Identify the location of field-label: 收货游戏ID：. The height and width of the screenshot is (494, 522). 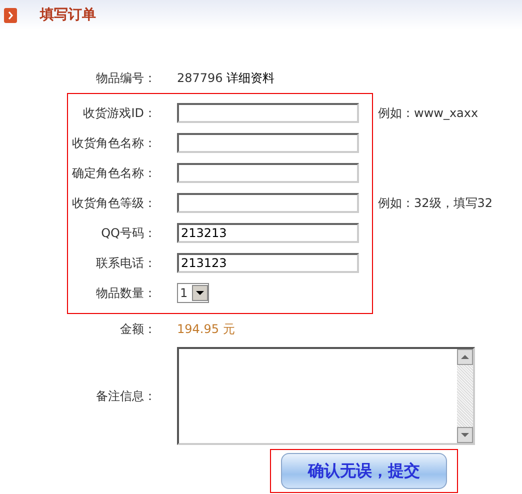
(119, 113).